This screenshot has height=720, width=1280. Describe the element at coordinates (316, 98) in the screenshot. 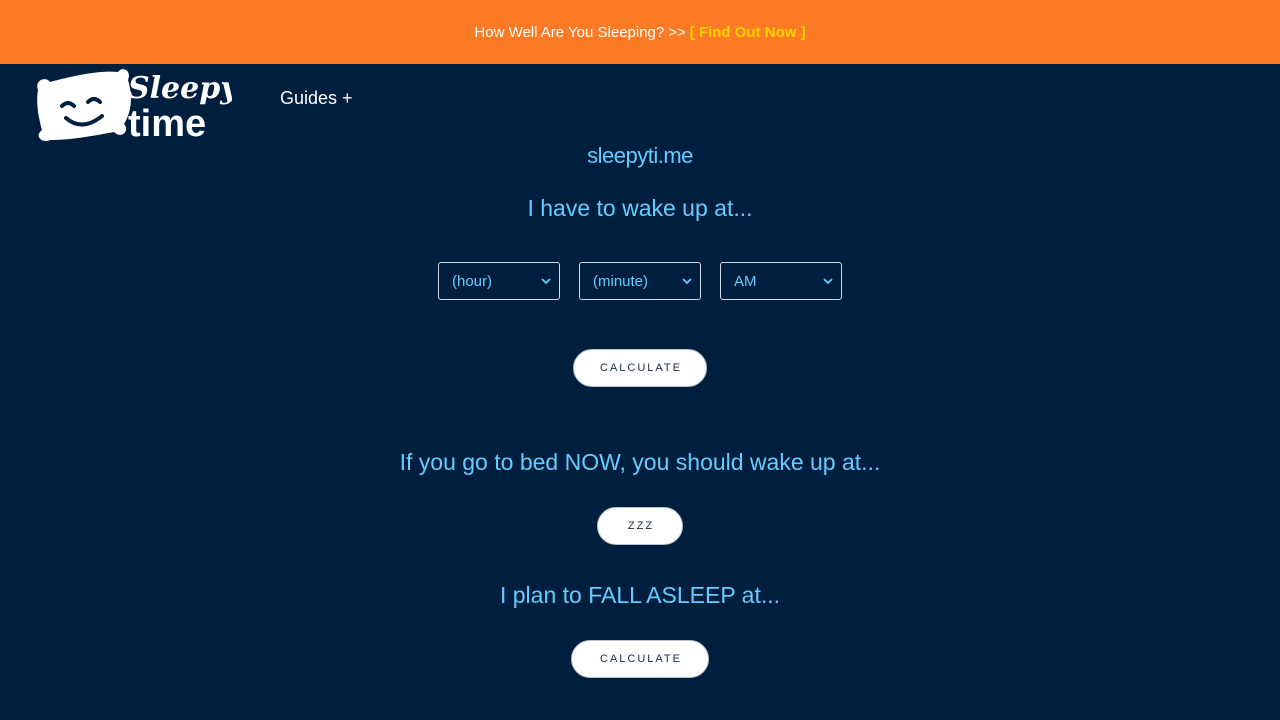

I see `nav-guides-menu: Guides +` at that location.